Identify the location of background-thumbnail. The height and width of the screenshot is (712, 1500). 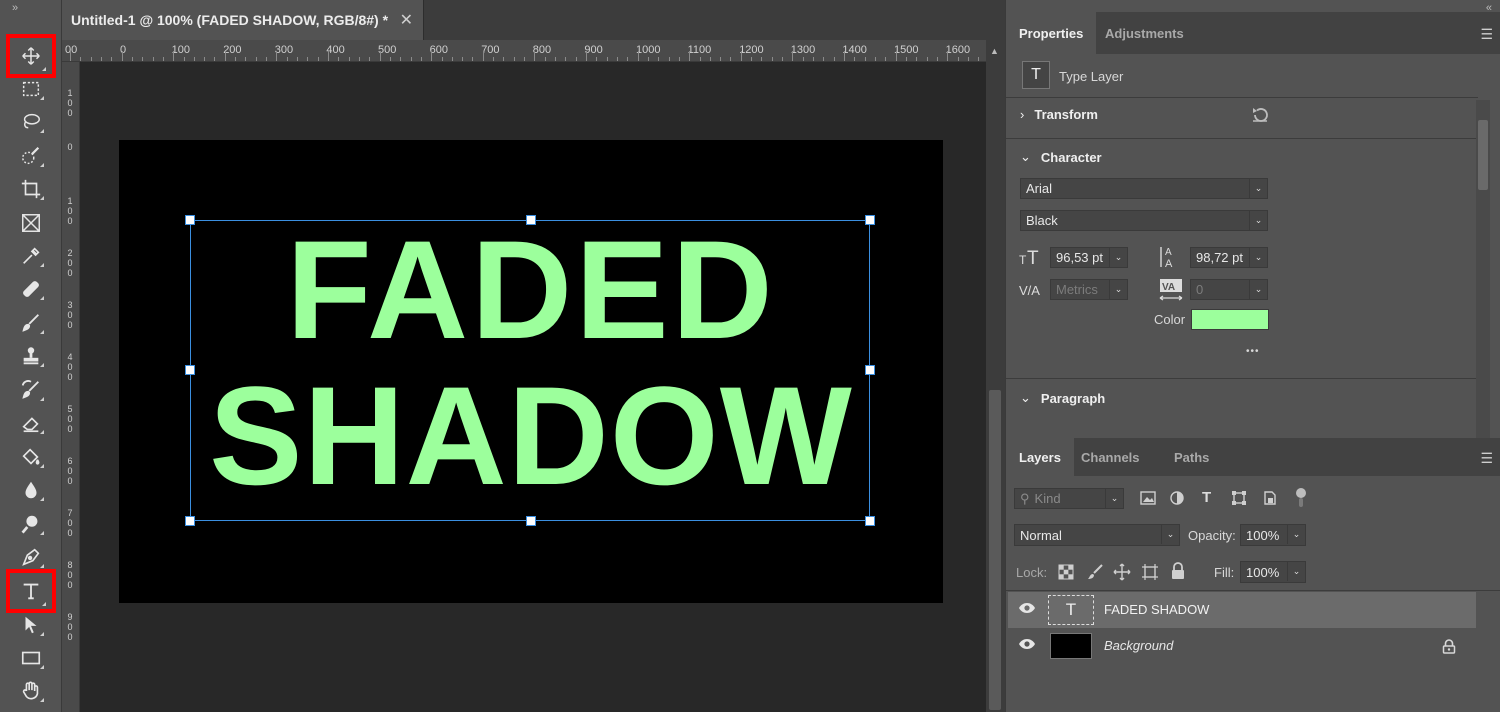
(1071, 646).